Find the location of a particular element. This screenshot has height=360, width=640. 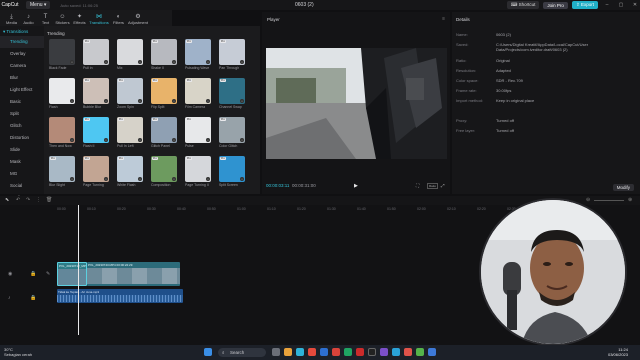

sidebar-item-distortion: Distortion is located at coordinates (22, 138).